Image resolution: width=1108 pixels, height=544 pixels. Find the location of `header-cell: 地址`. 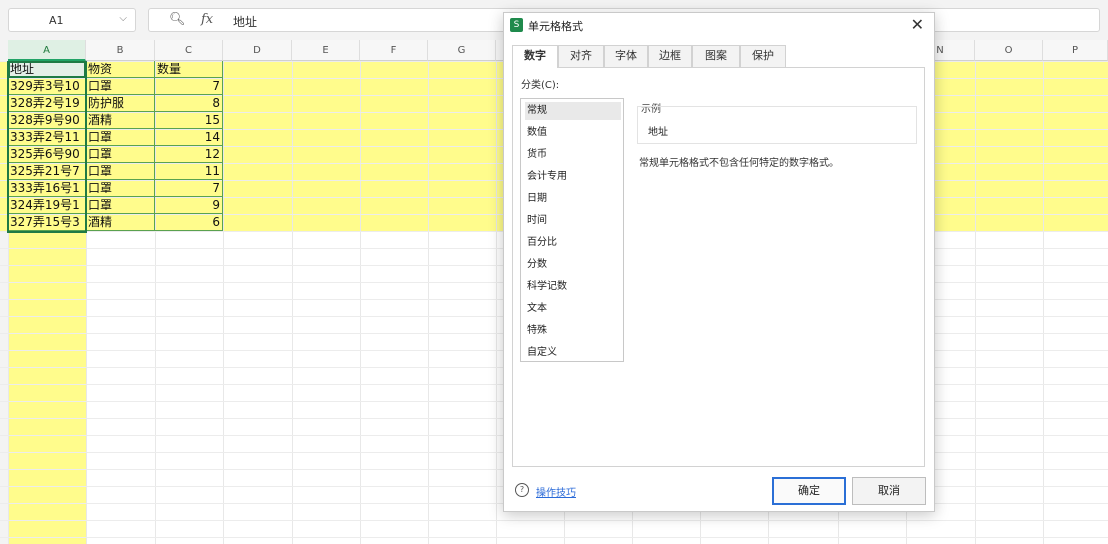

header-cell: 地址 is located at coordinates (47, 69).